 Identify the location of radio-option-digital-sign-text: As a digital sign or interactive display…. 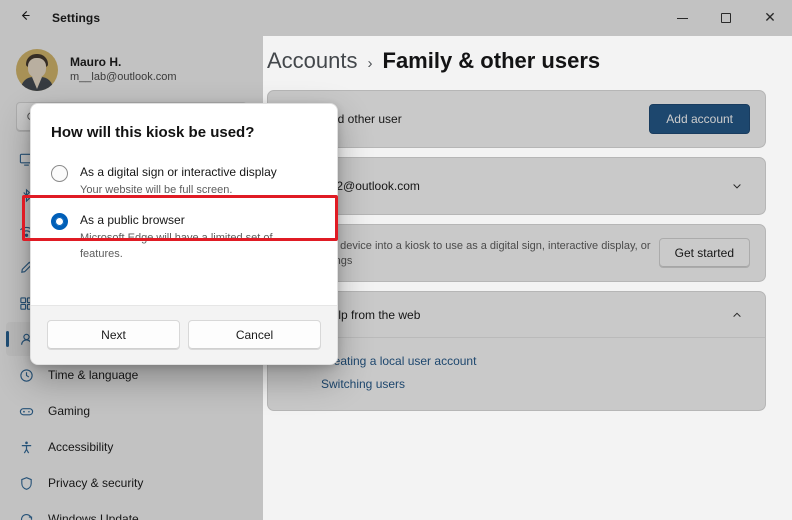
(178, 181).